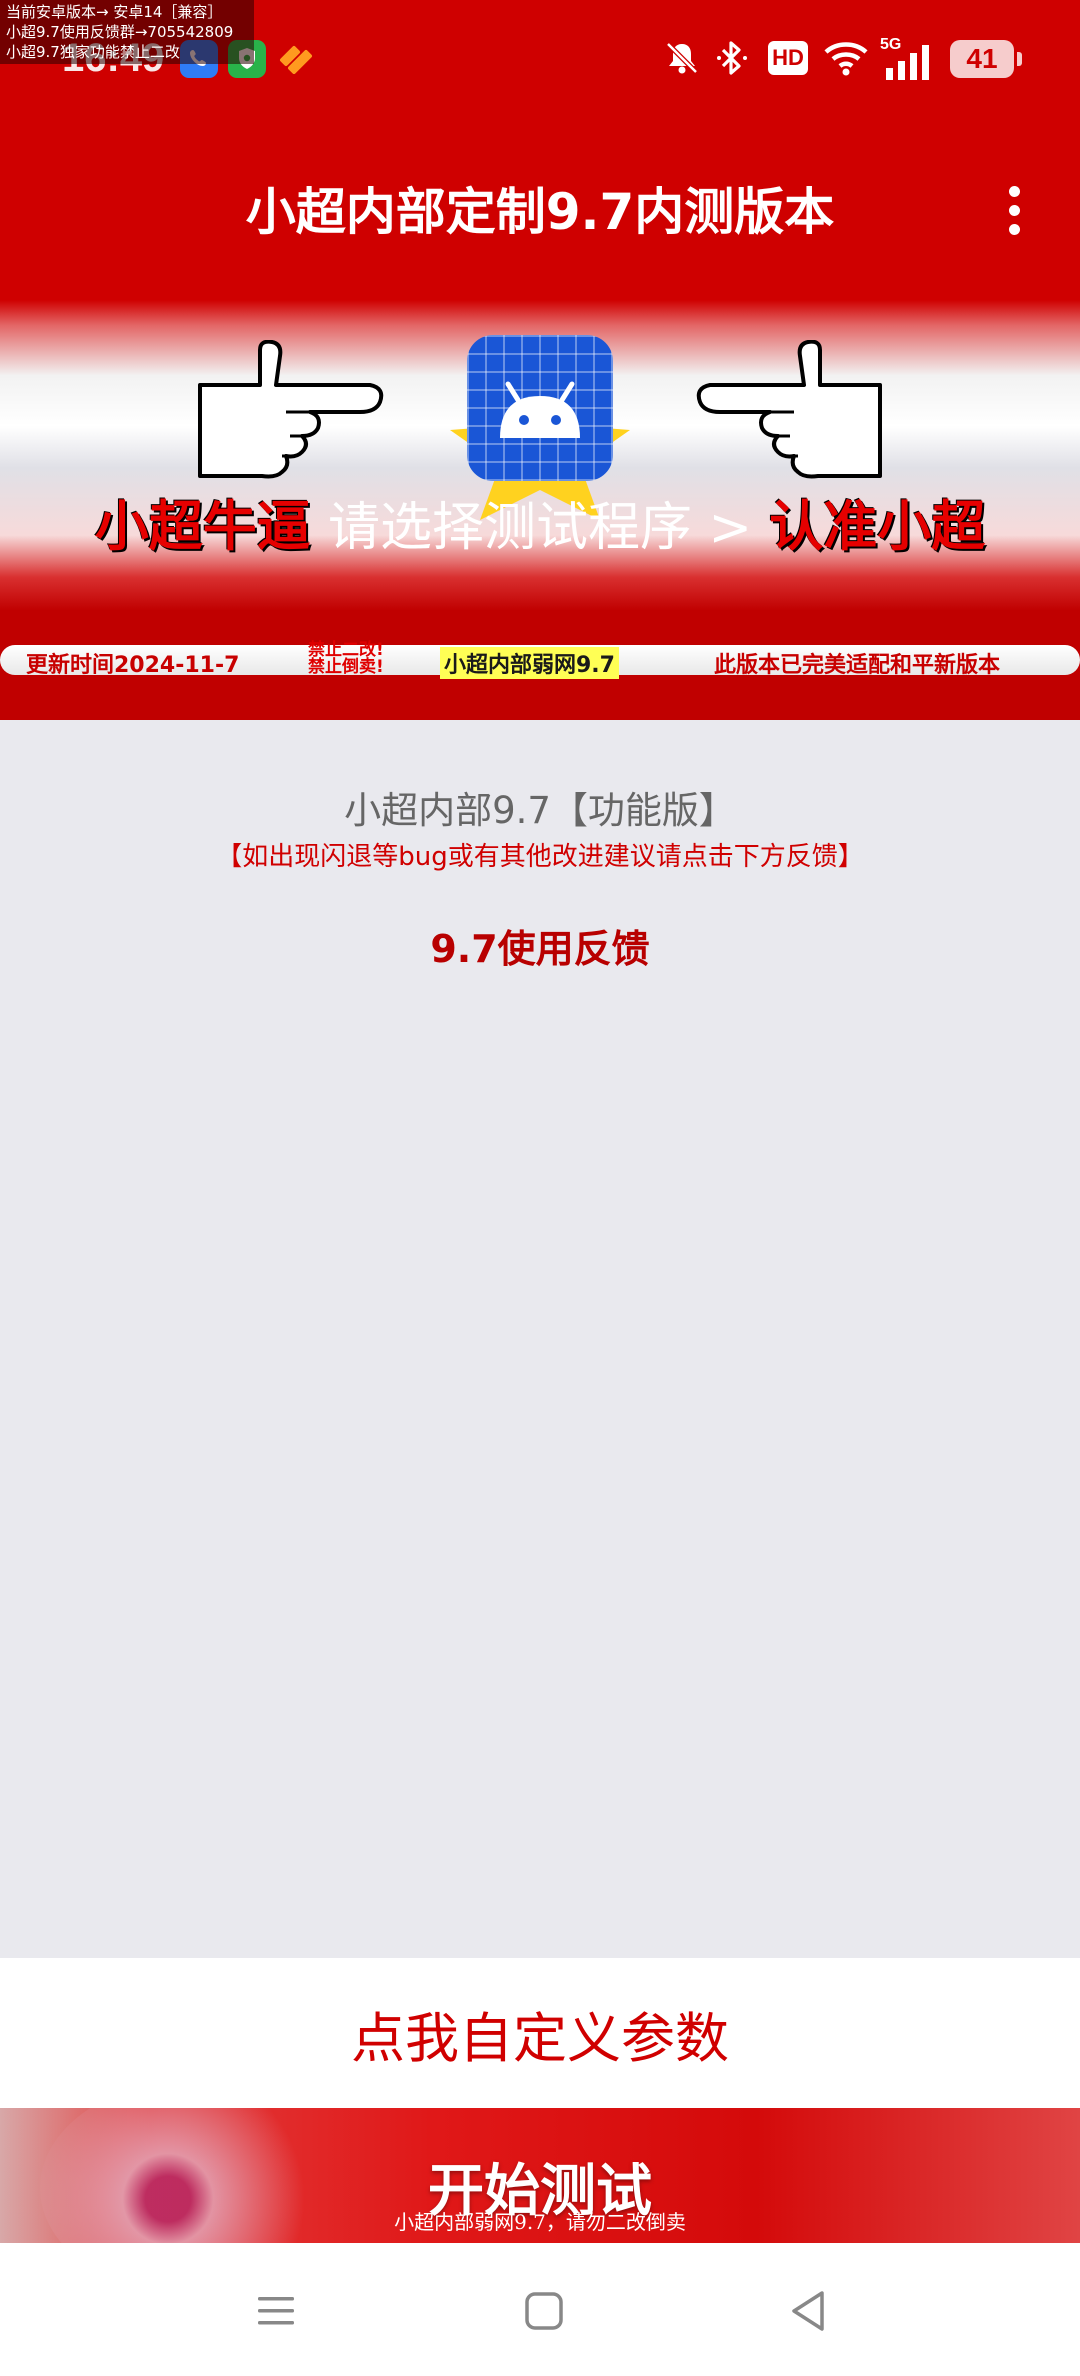 The width and height of the screenshot is (1080, 2376). What do you see at coordinates (346, 667) in the screenshot?
I see `ticker-warning-2: 禁止倒卖!` at bounding box center [346, 667].